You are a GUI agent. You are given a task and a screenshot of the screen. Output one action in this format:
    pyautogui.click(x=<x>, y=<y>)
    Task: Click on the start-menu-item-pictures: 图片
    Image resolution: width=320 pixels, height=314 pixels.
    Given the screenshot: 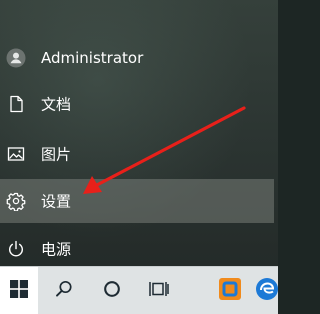 What is the action you would take?
    pyautogui.click(x=137, y=154)
    